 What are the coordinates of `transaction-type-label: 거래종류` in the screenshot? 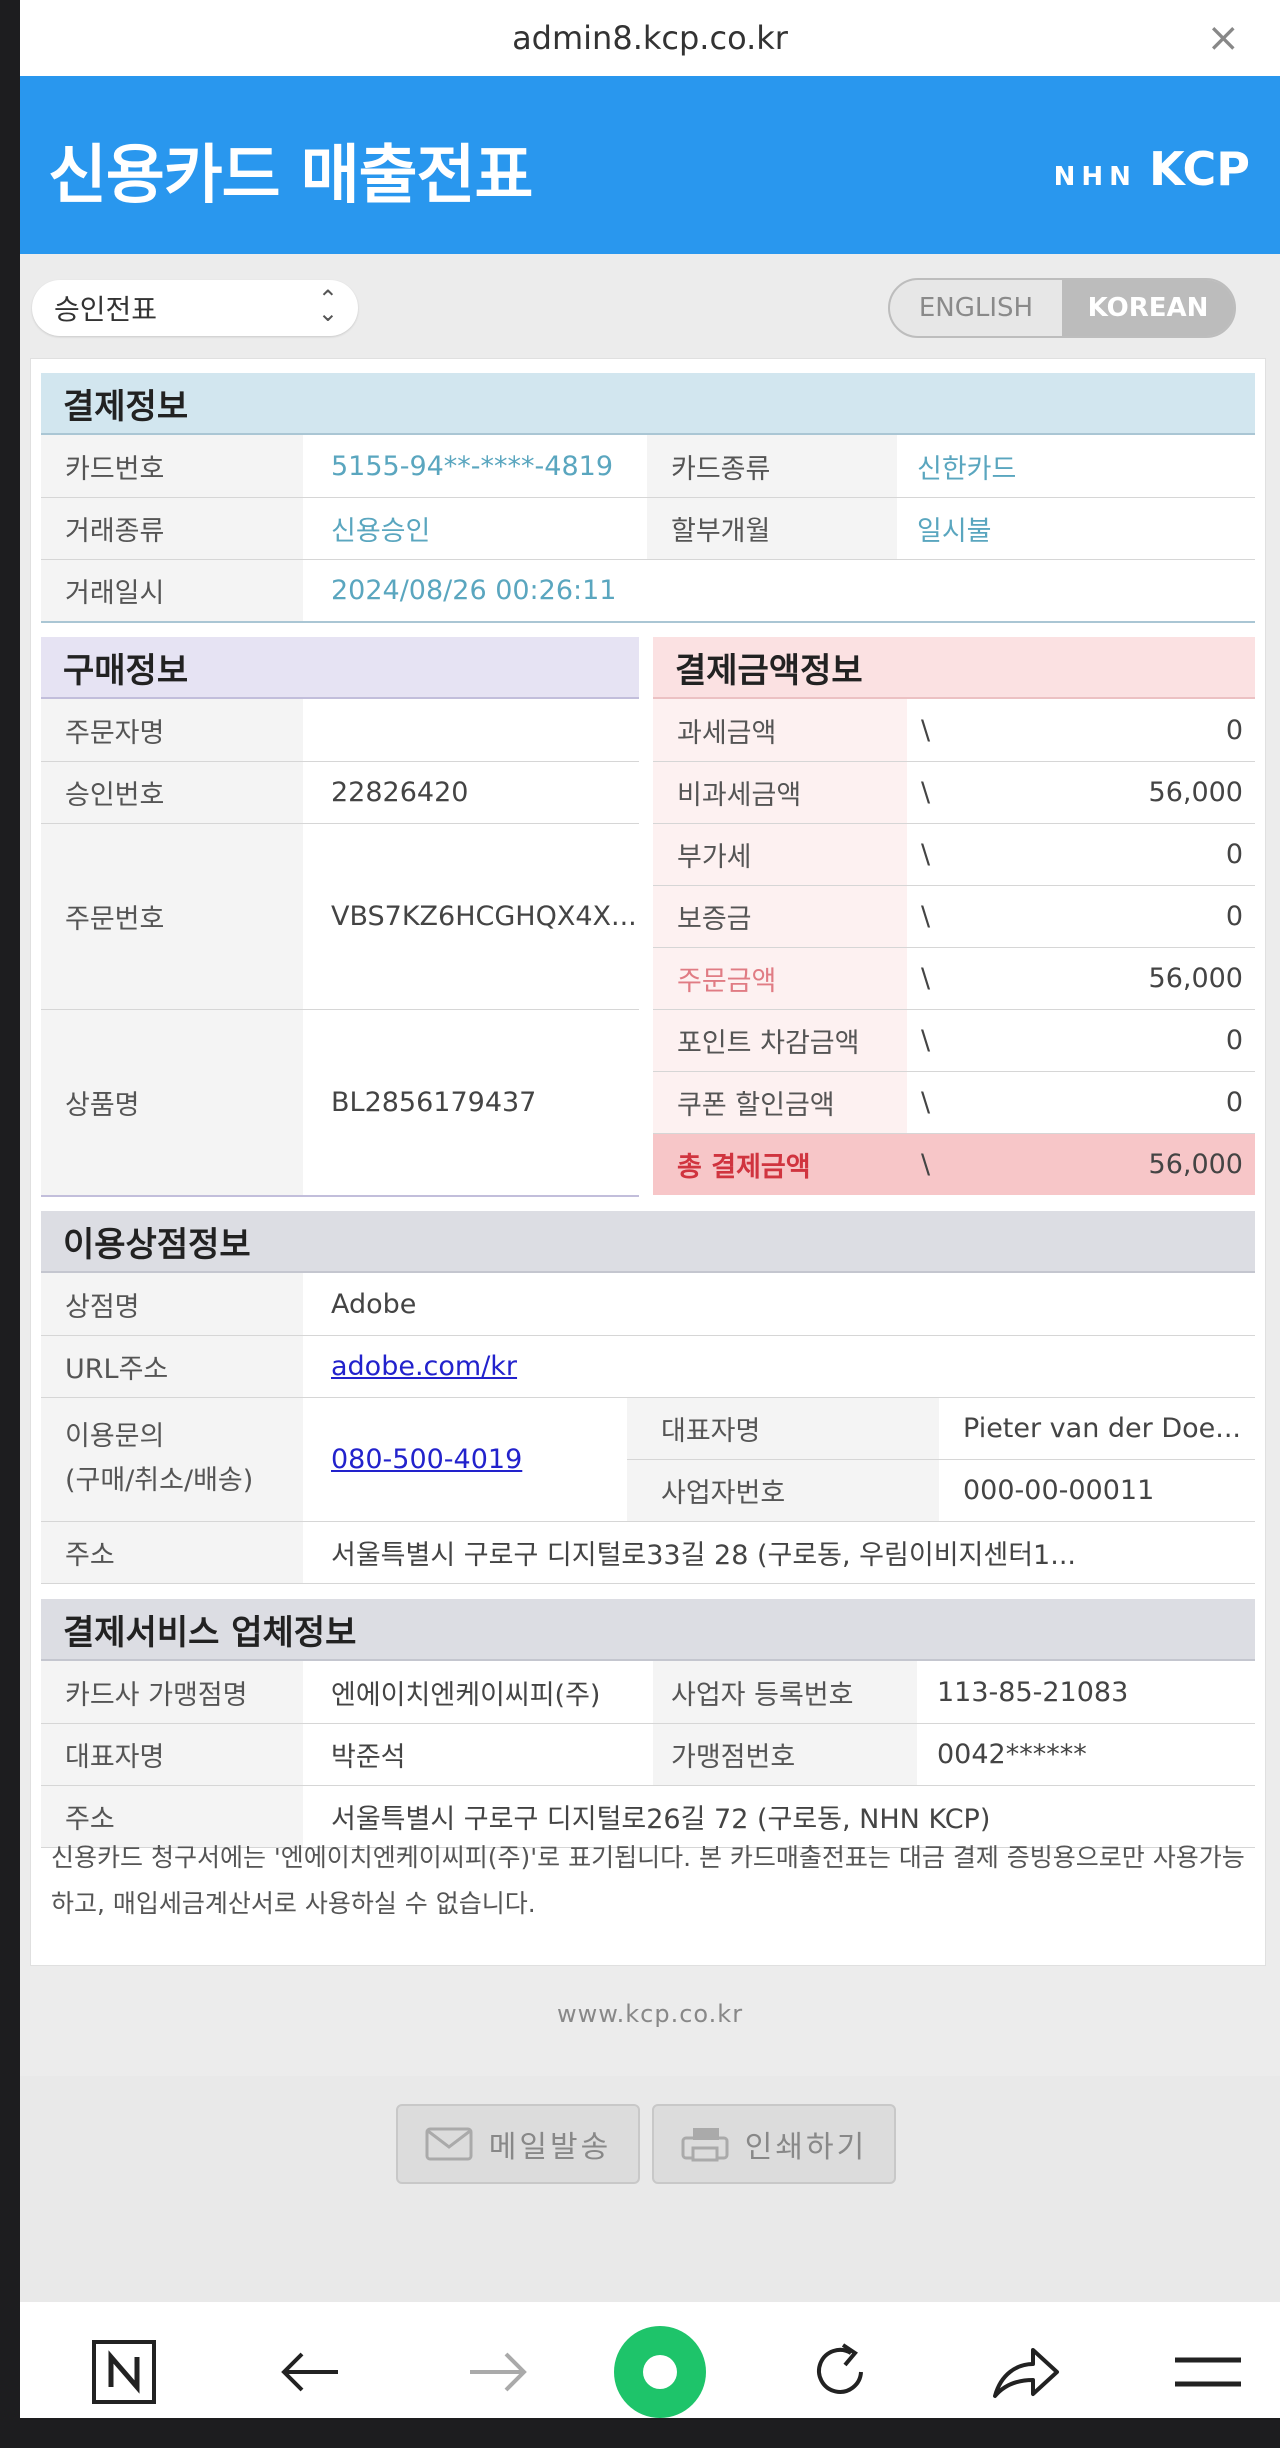 It's located at (115, 531).